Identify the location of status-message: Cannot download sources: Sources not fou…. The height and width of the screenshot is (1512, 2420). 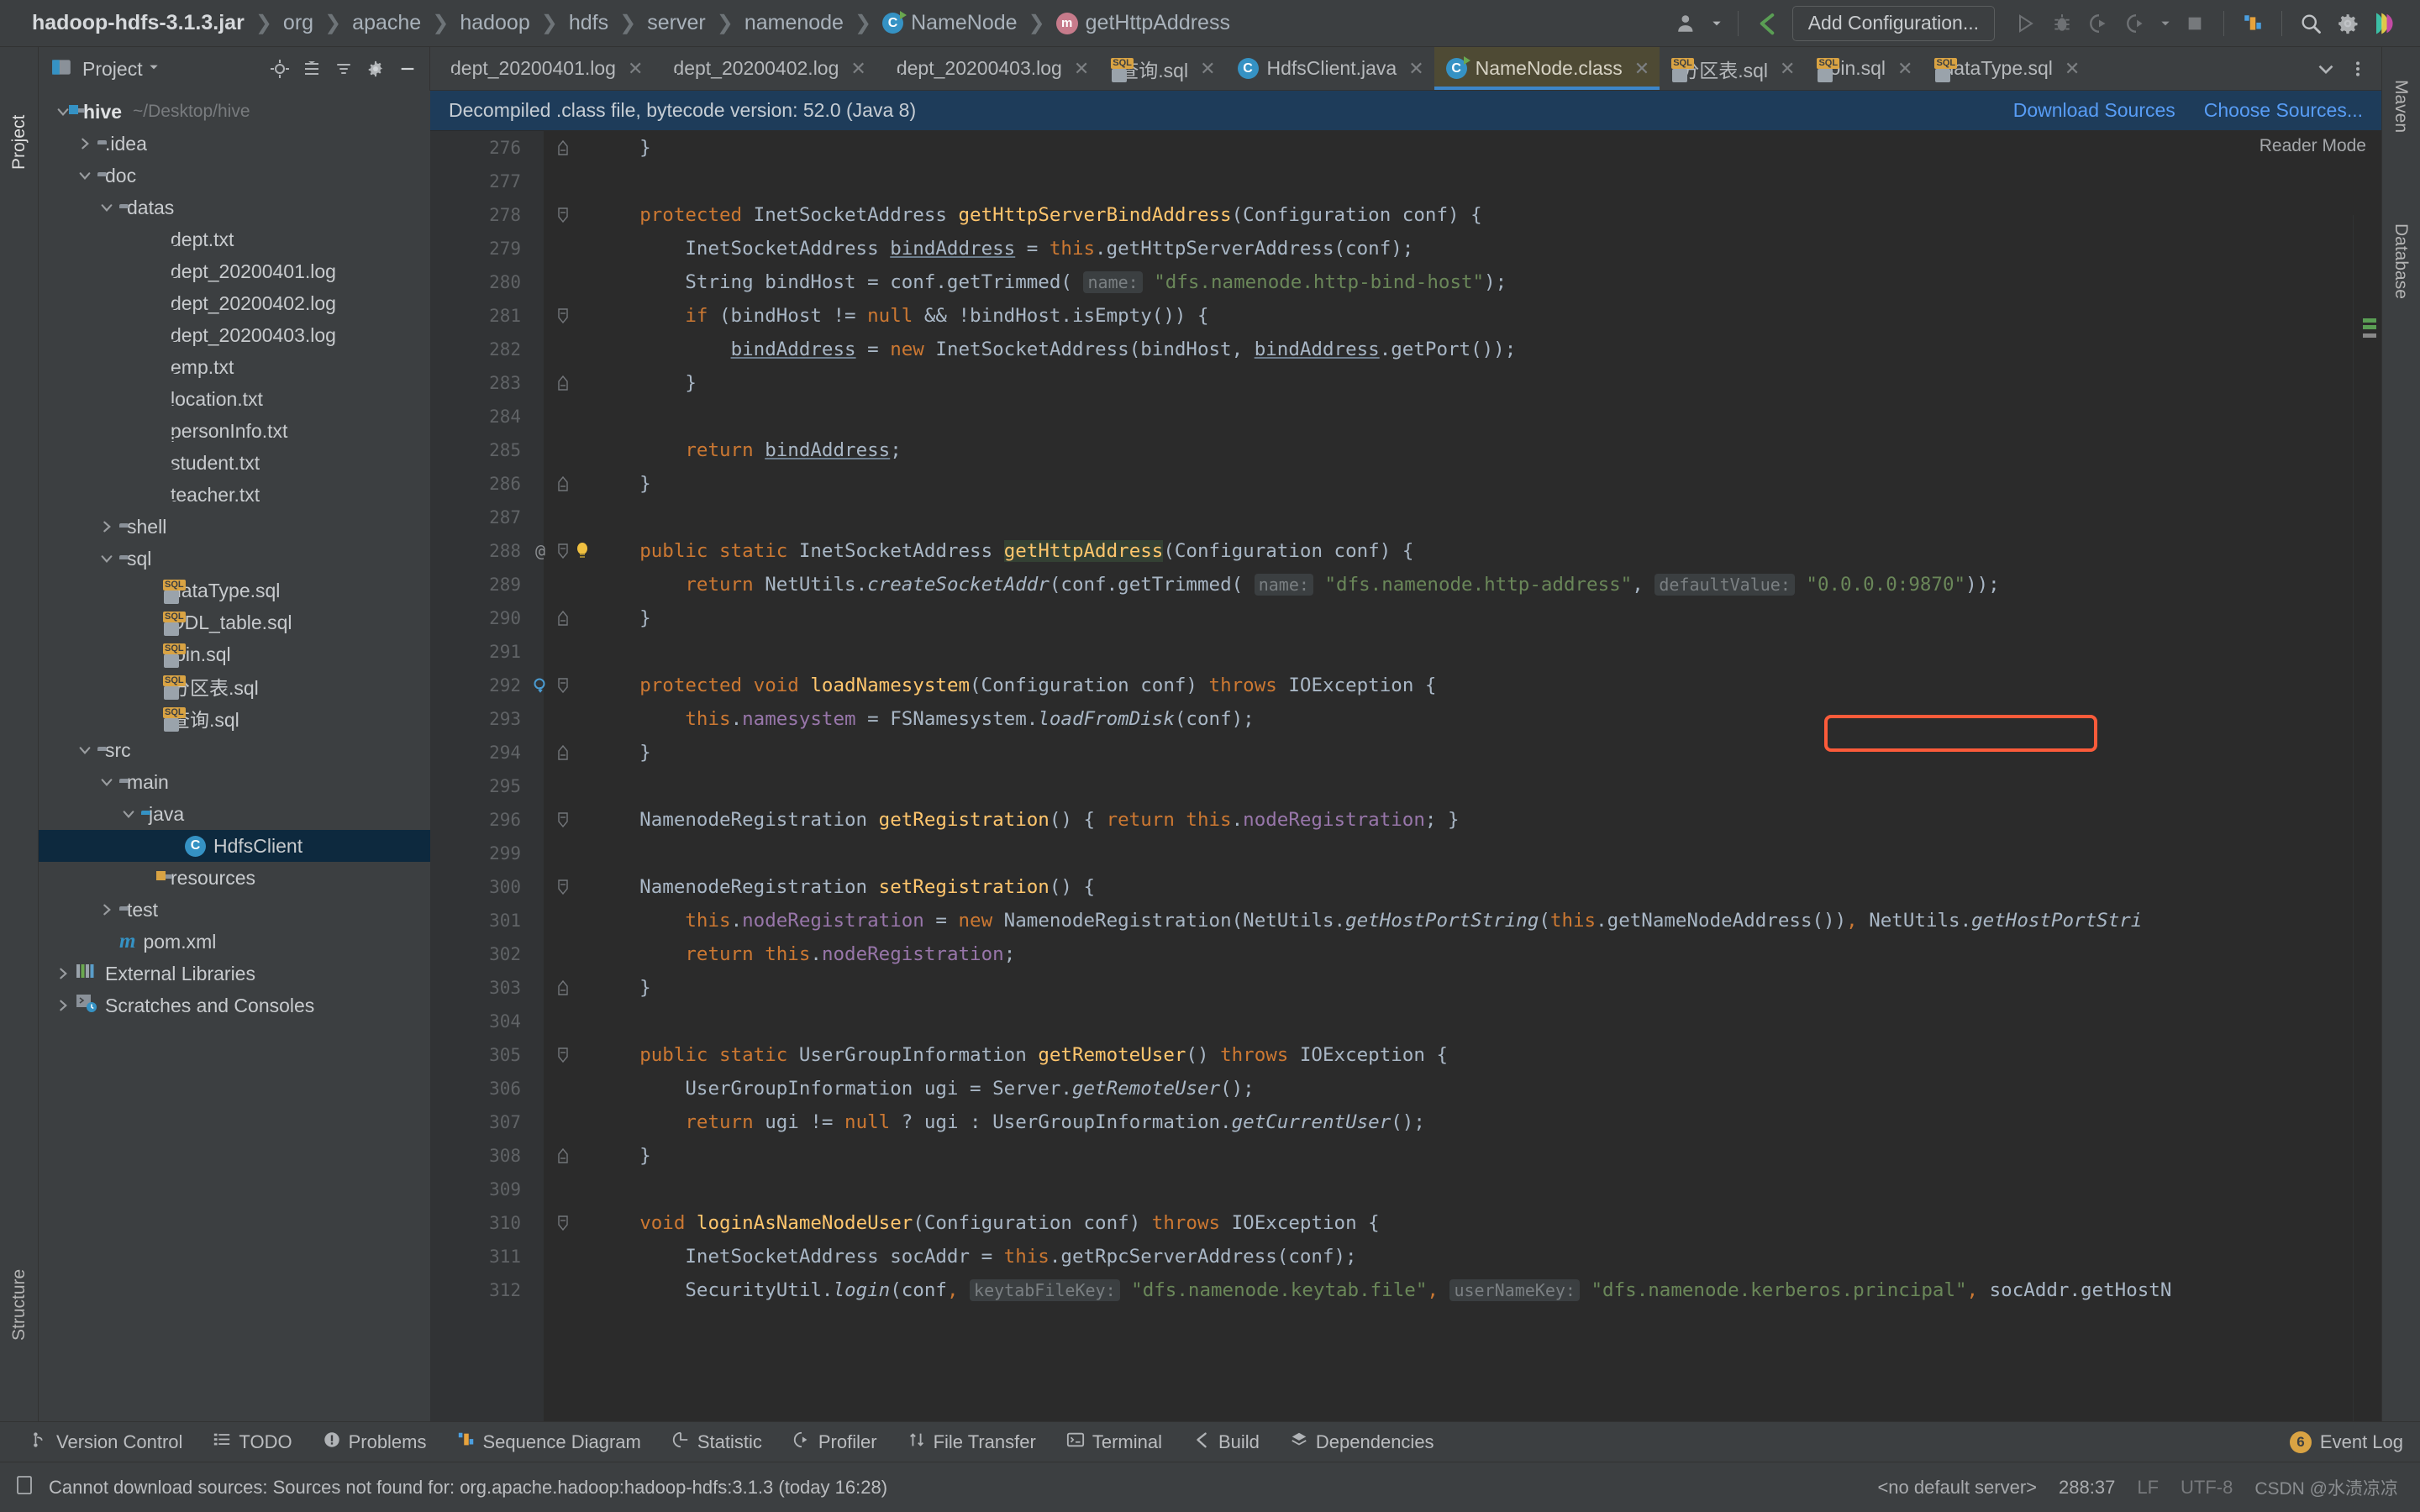
(468, 1488).